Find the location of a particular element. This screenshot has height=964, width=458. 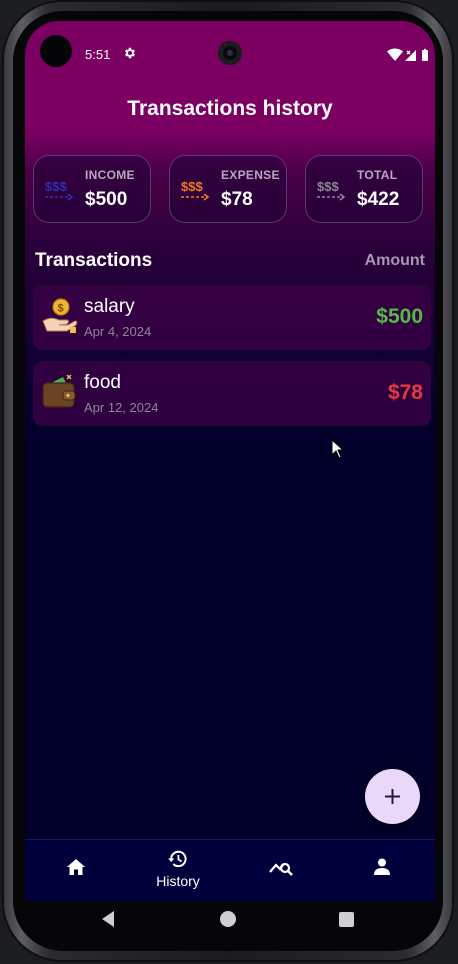

transaction-title: salary is located at coordinates (109, 306).